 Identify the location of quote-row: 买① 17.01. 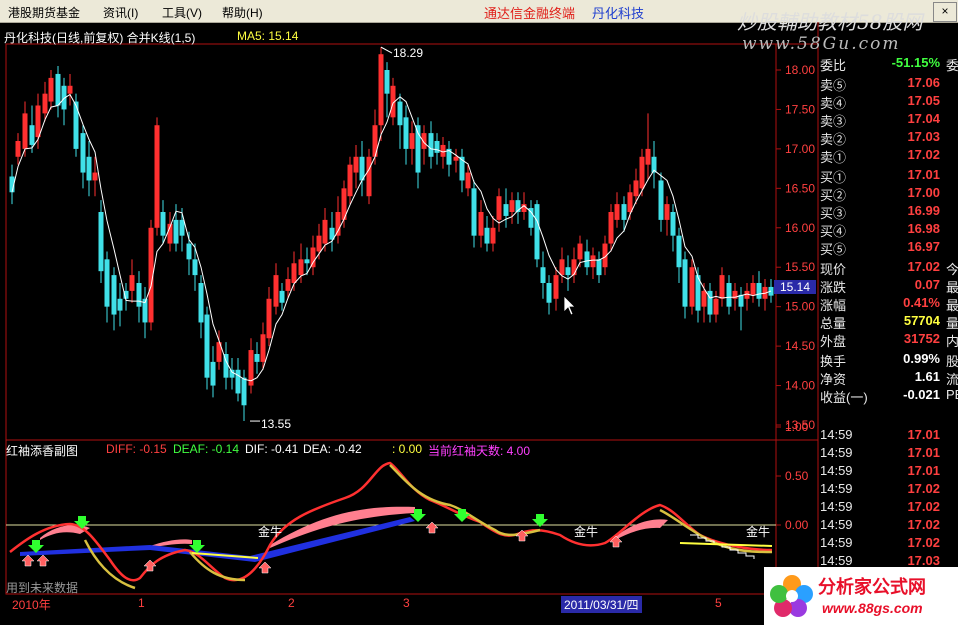
(888, 175).